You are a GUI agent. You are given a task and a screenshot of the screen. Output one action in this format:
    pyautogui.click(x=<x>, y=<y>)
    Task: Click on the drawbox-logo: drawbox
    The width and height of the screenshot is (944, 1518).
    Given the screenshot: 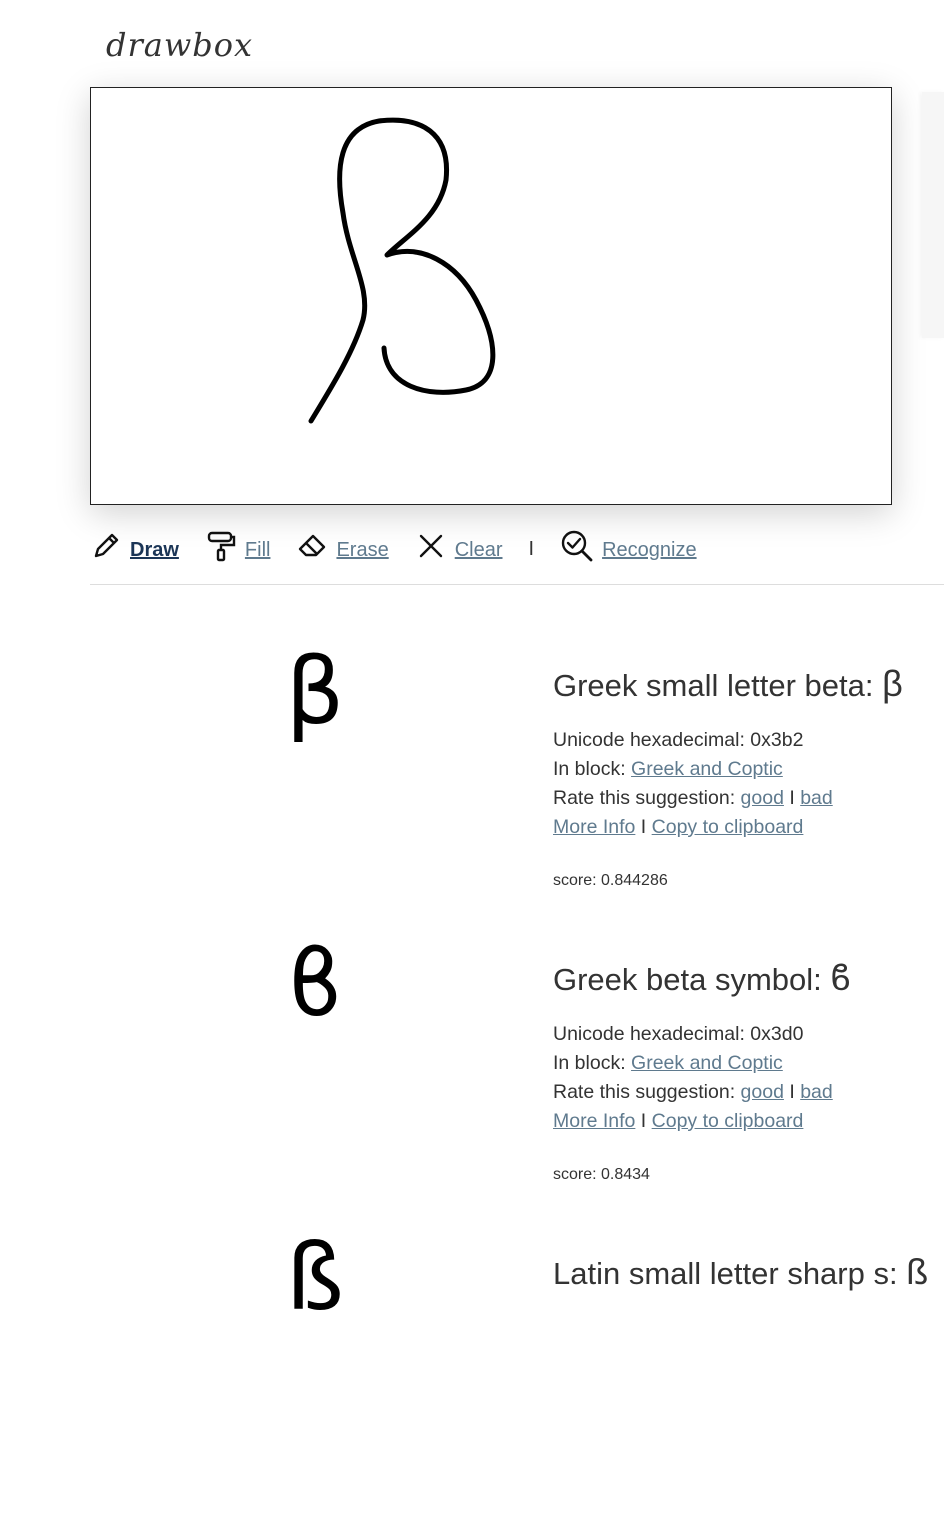 What is the action you would take?
    pyautogui.click(x=180, y=45)
    